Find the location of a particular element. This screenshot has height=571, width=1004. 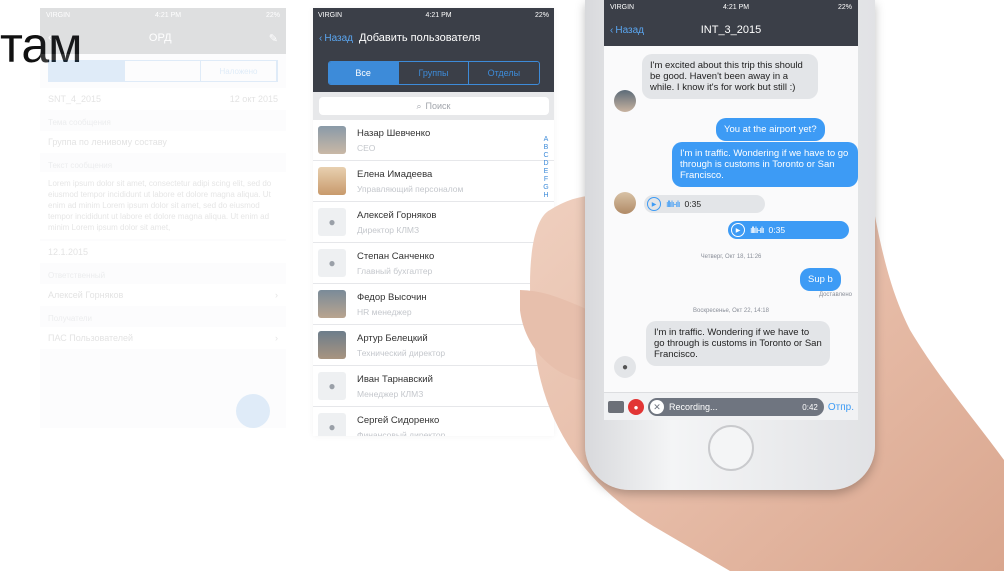

filter-bar: Все Группы Отделы is located at coordinates (433, 73).